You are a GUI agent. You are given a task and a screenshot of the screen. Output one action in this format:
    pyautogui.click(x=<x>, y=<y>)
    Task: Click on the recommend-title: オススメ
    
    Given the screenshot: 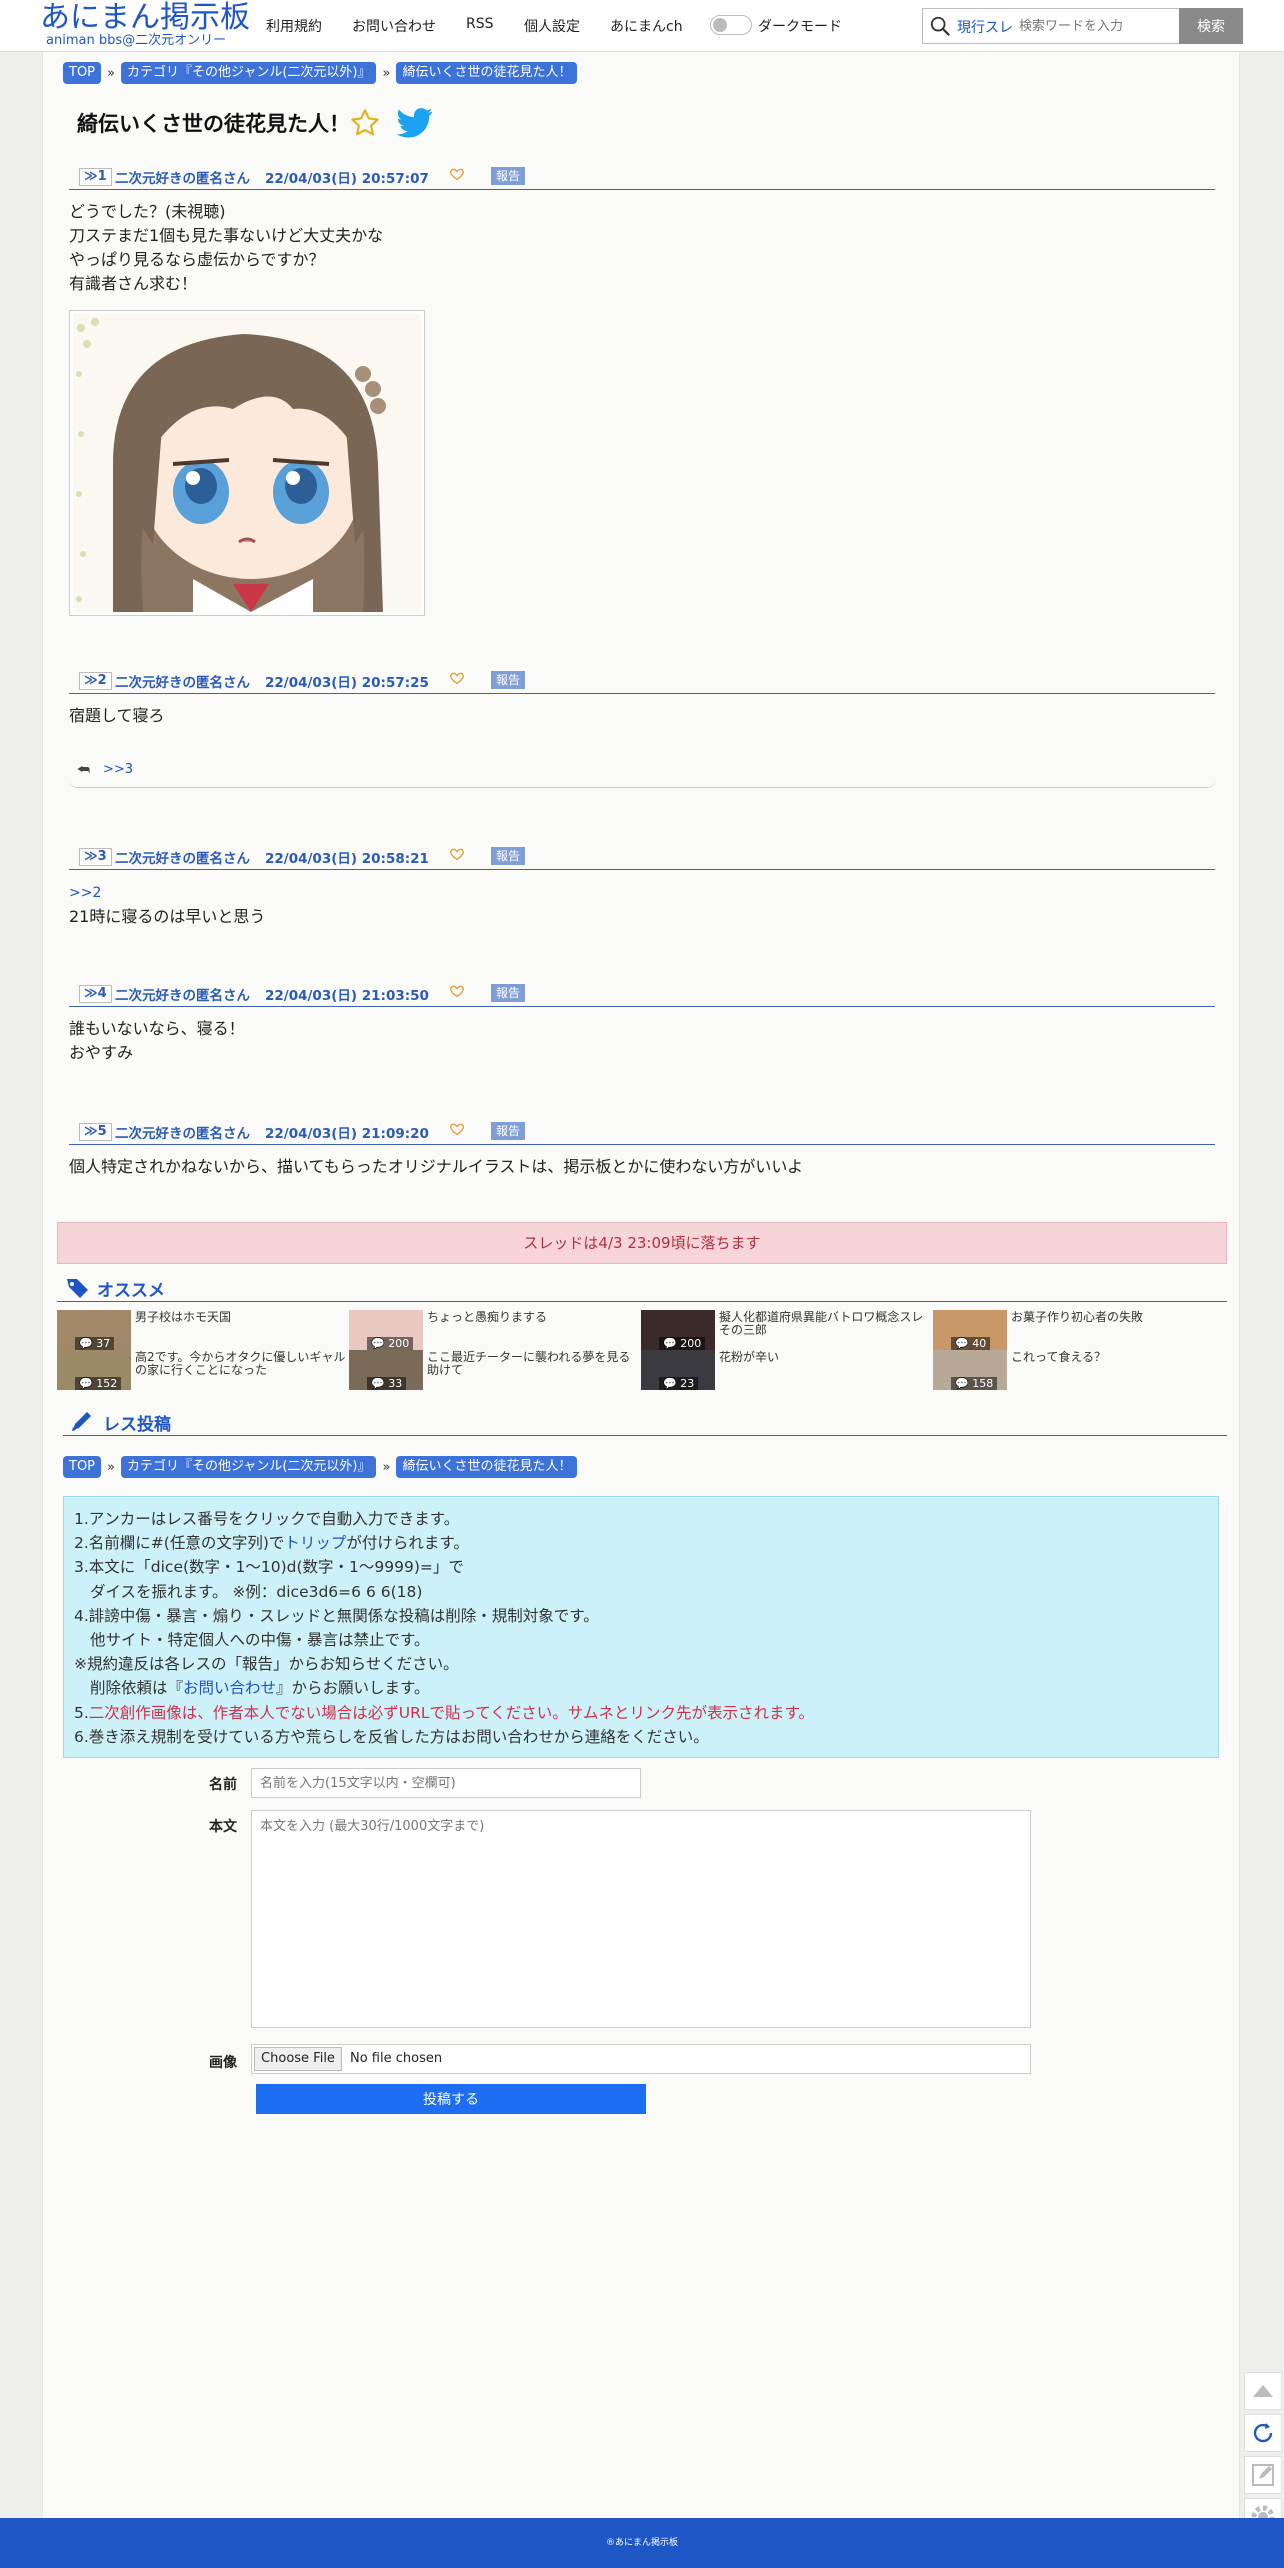 What is the action you would take?
    pyautogui.click(x=131, y=1291)
    